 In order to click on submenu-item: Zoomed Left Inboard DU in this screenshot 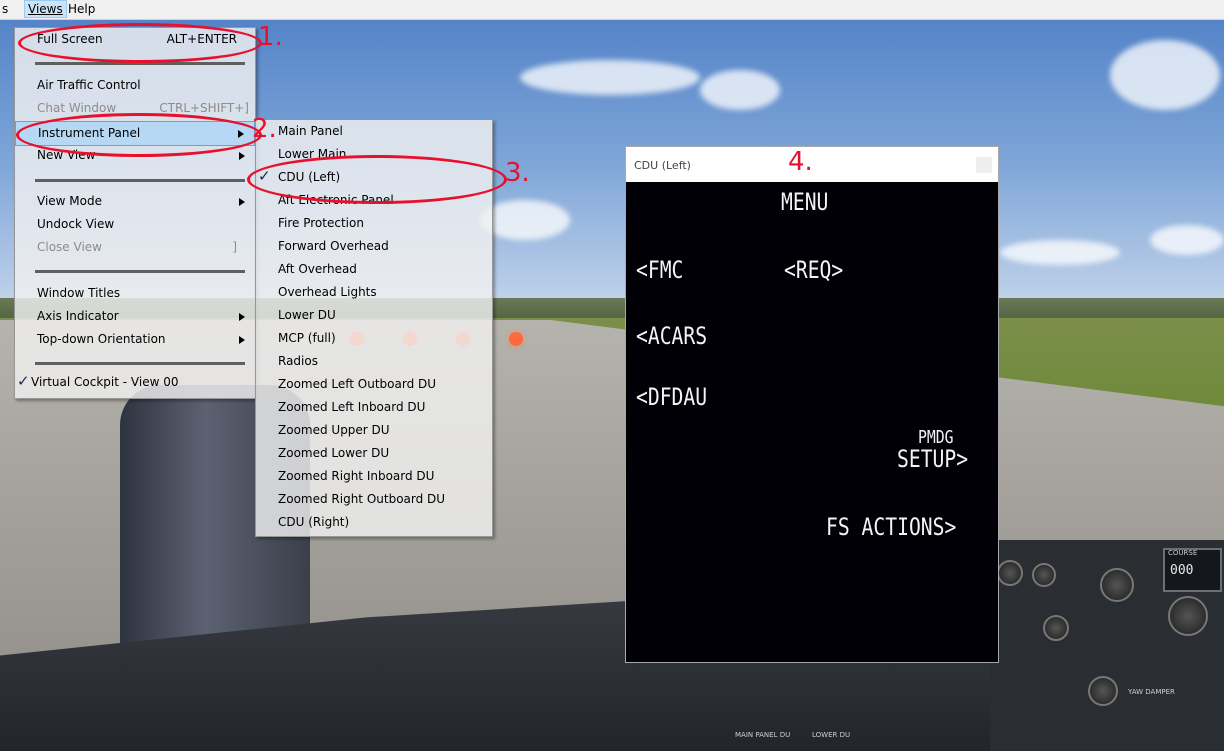, I will do `click(374, 407)`.